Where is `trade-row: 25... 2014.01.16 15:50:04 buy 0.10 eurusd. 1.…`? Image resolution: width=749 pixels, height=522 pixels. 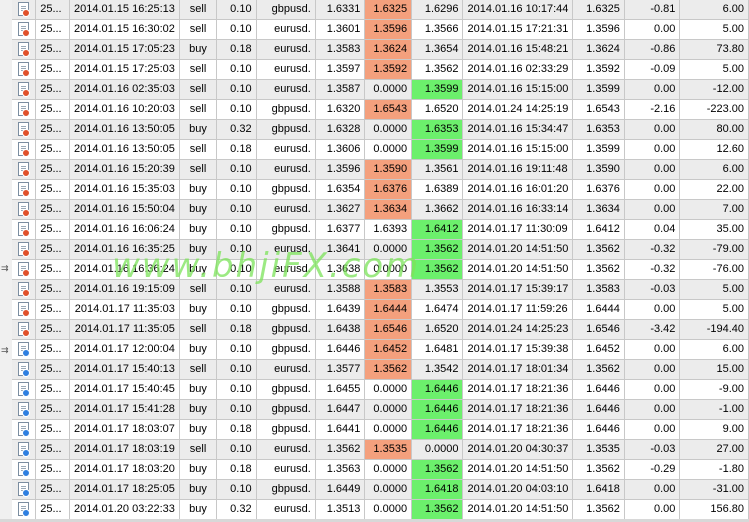 trade-row: 25... 2014.01.16 15:50:04 buy 0.10 eurusd. 1.… is located at coordinates (380, 209).